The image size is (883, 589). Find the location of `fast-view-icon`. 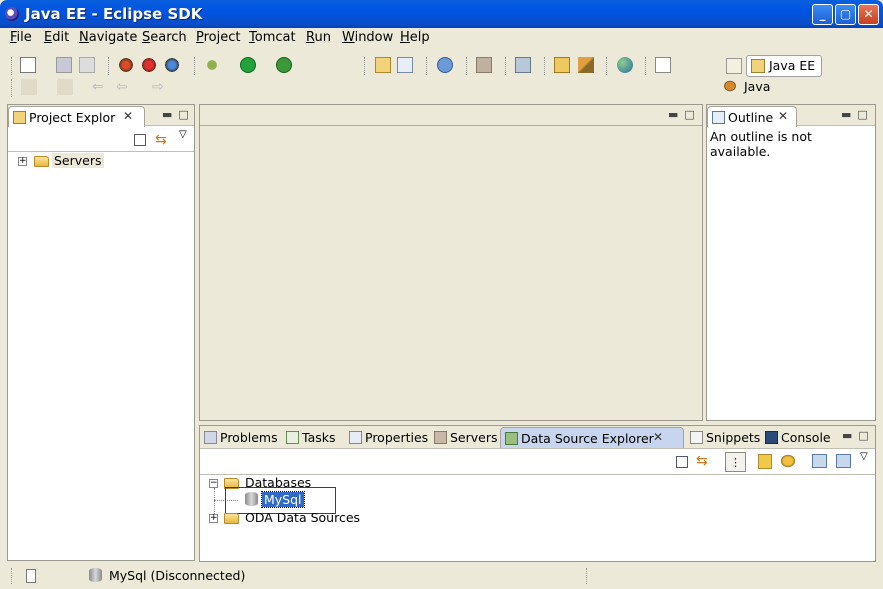

fast-view-icon is located at coordinates (31, 576).